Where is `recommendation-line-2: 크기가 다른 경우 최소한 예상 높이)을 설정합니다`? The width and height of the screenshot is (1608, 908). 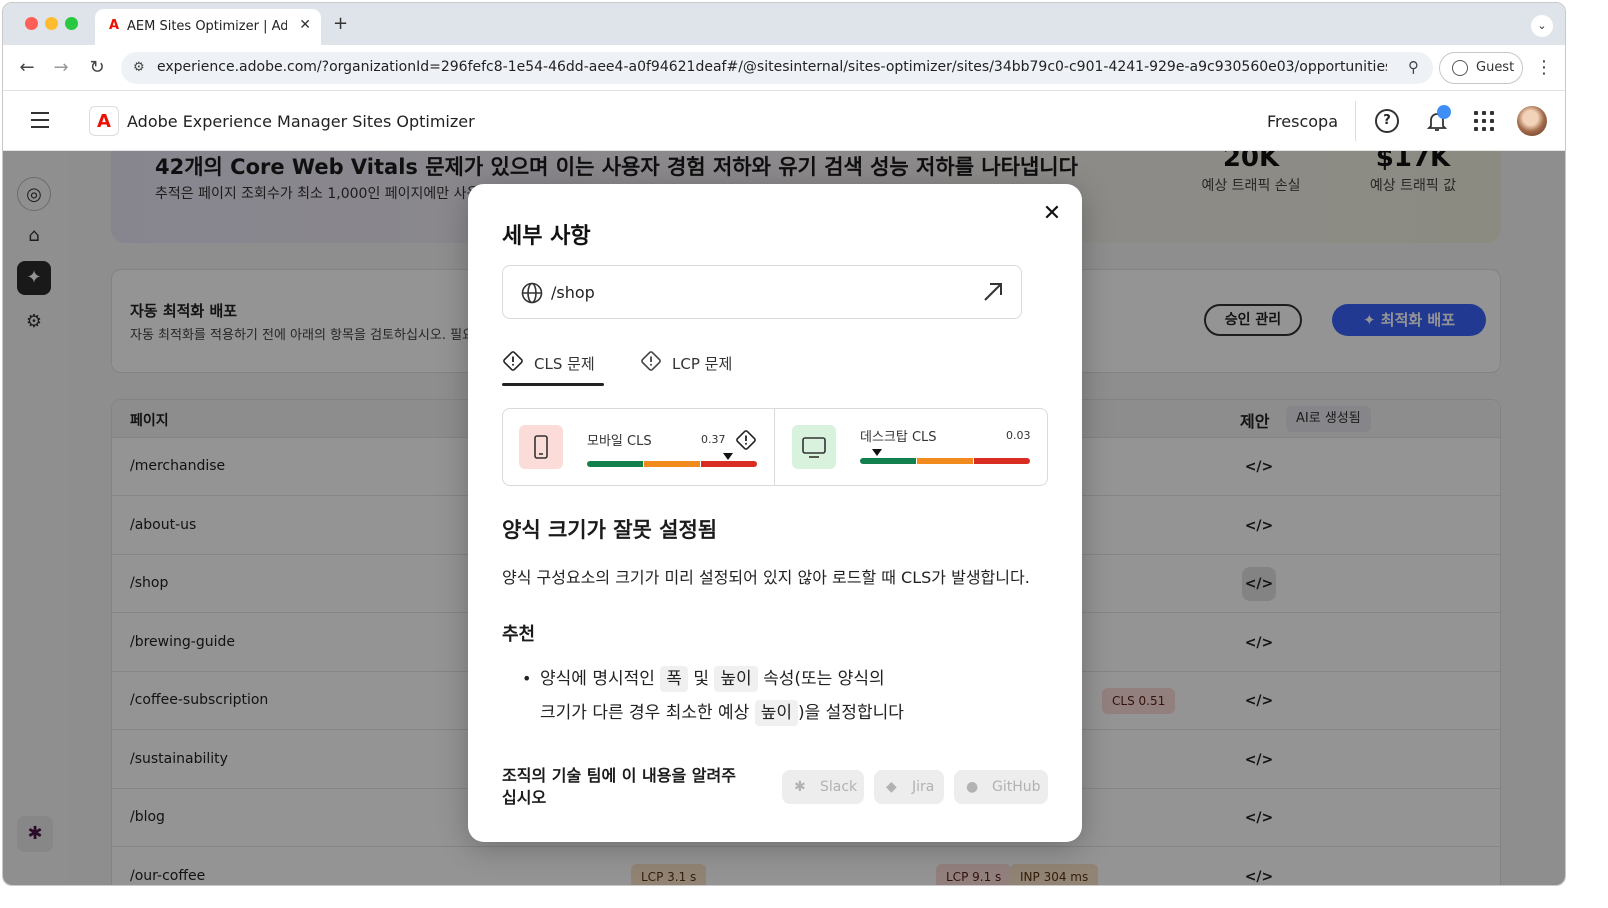
recommendation-line-2: 크기가 다른 경우 최소한 예상 높이)을 설정합니다 is located at coordinates (722, 713).